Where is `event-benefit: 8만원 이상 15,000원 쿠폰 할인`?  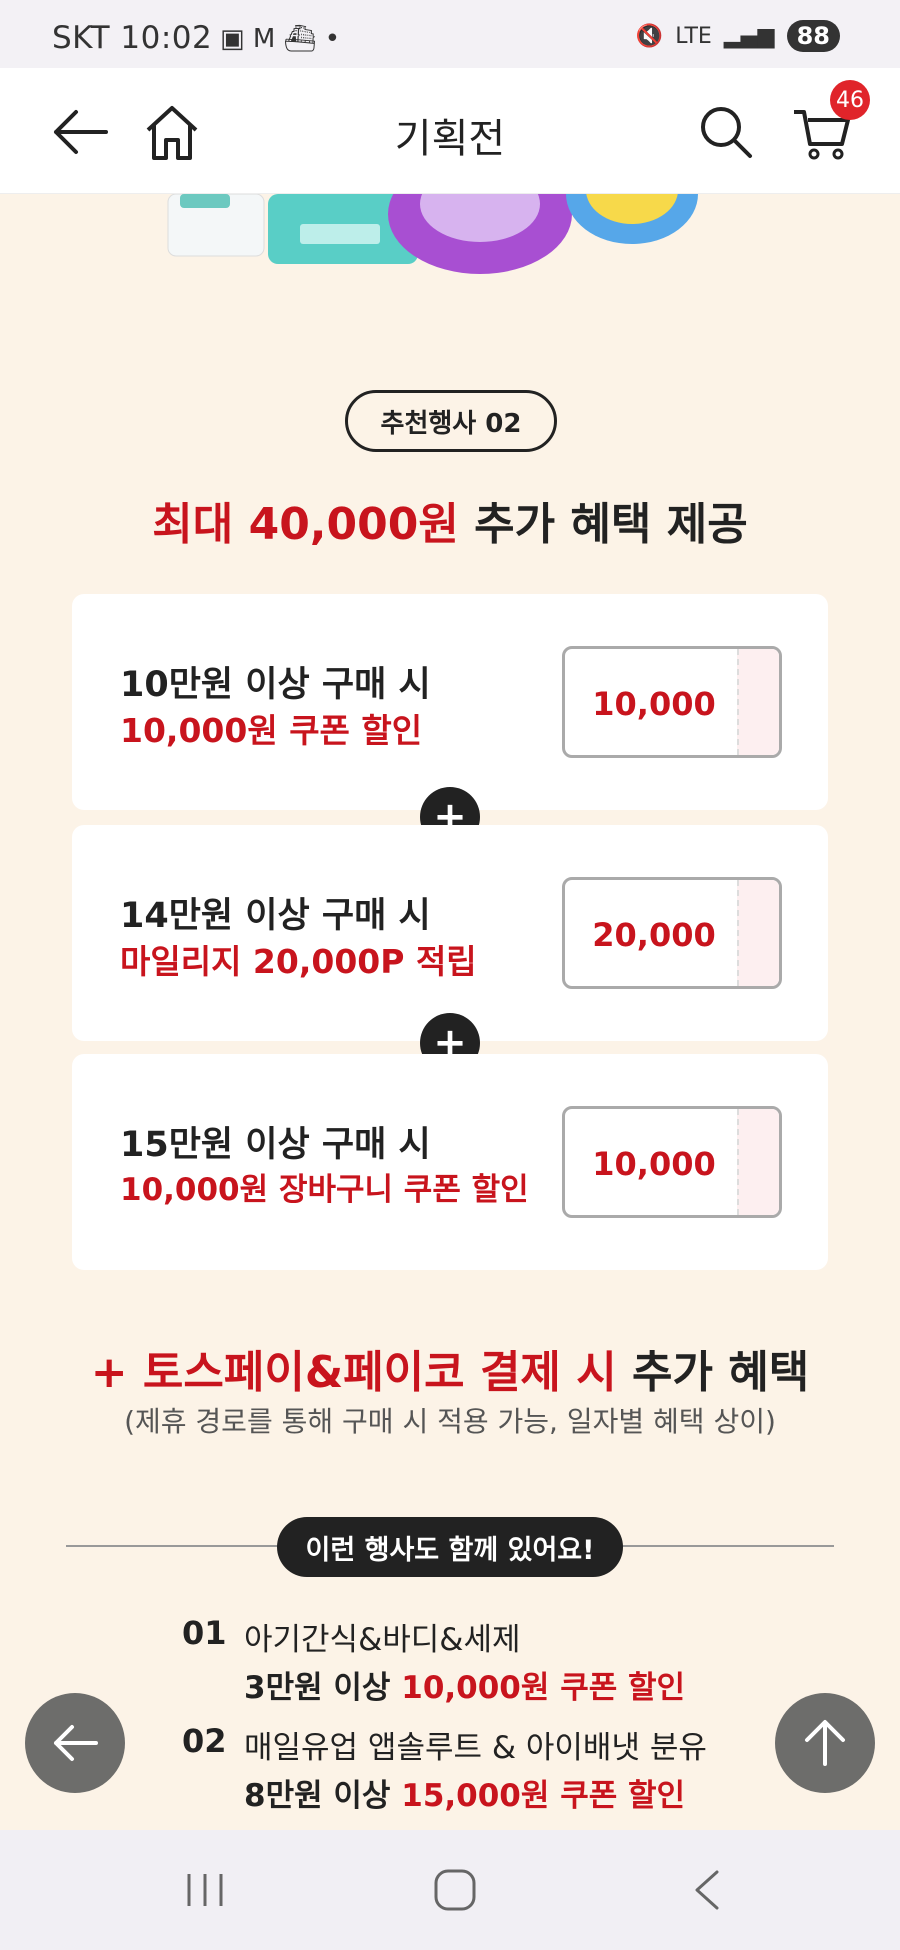
event-benefit: 8만원 이상 15,000원 쿠폰 할인 is located at coordinates (465, 1796).